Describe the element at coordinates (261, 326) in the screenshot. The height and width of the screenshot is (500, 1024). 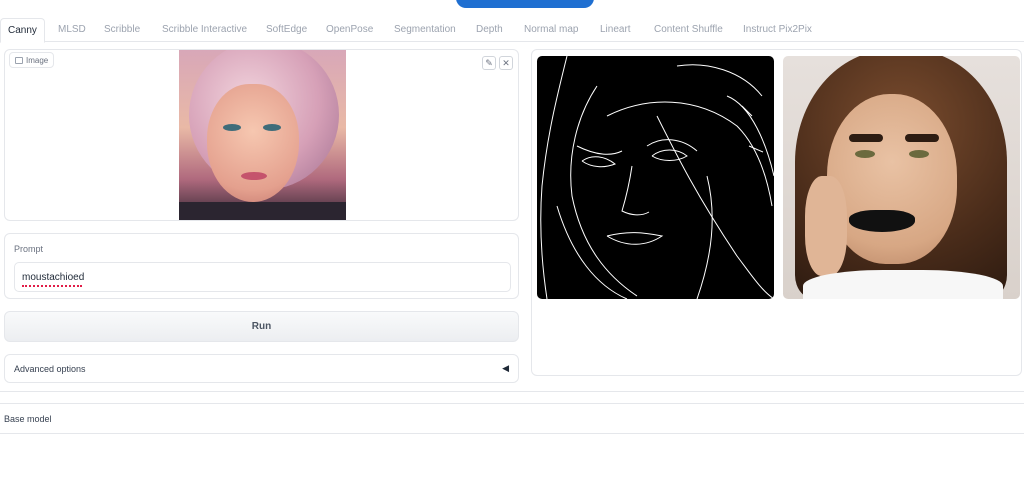
I see `run-button: Run` at that location.